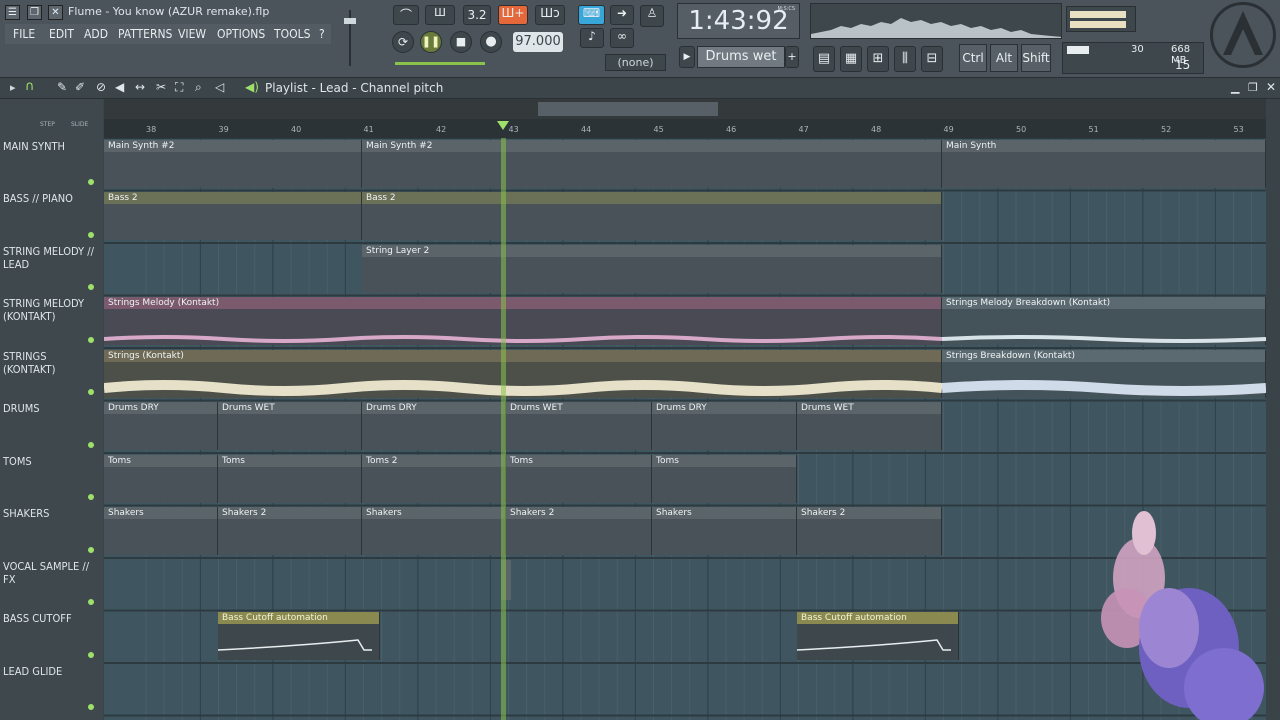 This screenshot has height=720, width=1280. What do you see at coordinates (219, 87) in the screenshot?
I see `playback-tool-icon: ◁` at bounding box center [219, 87].